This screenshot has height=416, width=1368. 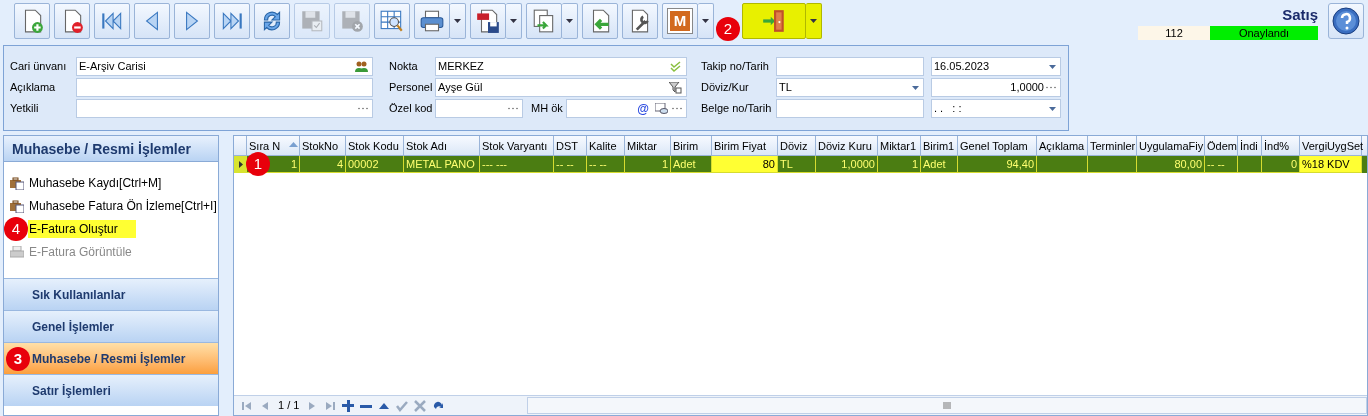 I want to click on table-cell: METAL PANO, so click(x=442, y=164).